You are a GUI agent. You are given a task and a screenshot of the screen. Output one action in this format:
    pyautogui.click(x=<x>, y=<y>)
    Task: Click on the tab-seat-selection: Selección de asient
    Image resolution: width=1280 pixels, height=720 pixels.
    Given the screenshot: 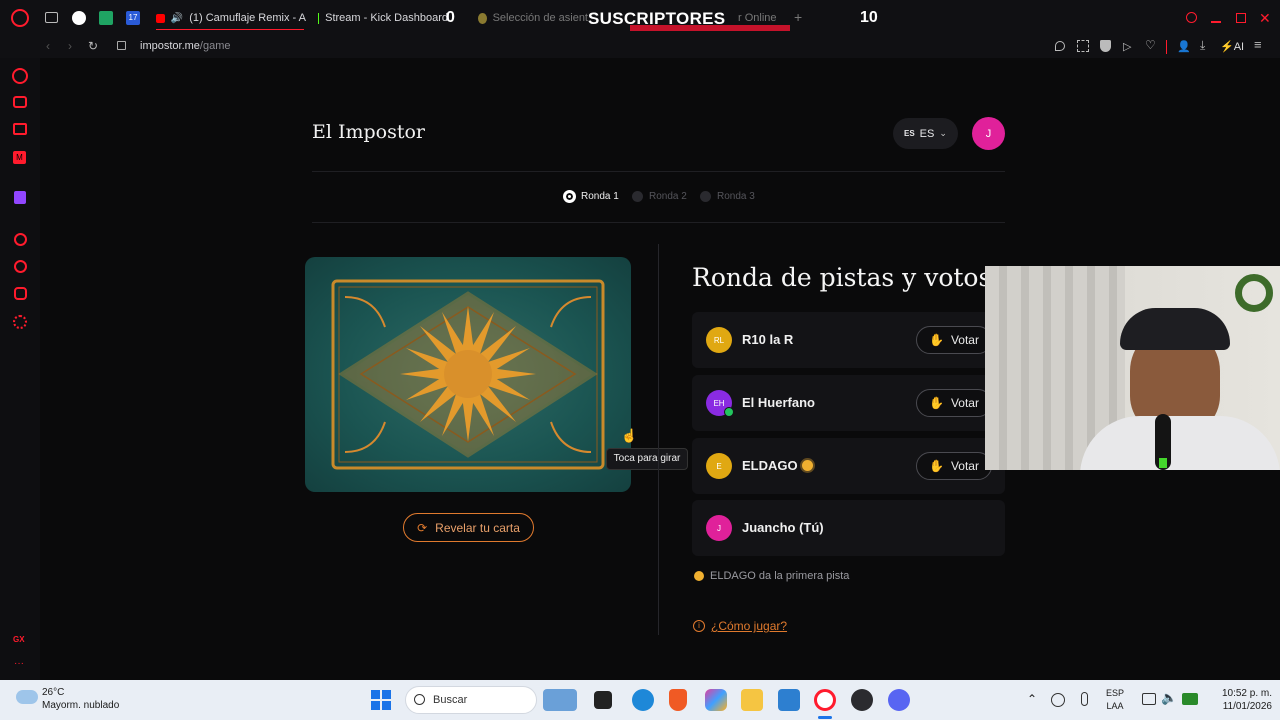 What is the action you would take?
    pyautogui.click(x=533, y=18)
    